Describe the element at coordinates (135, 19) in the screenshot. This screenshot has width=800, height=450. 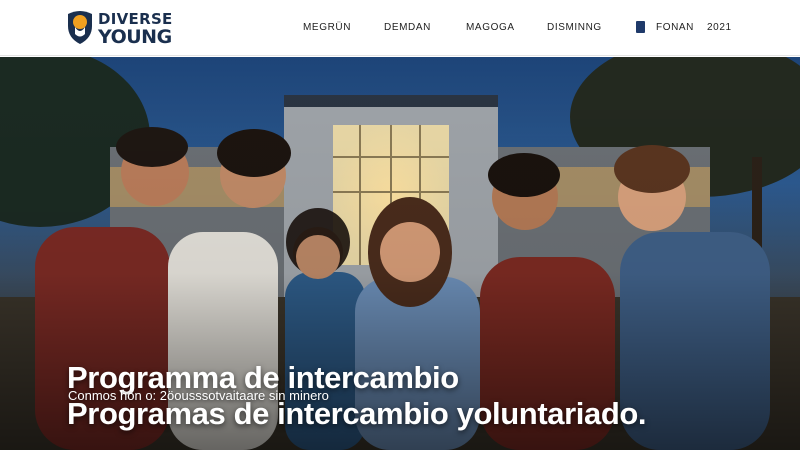
I see `brand-line1: DIVERSE` at that location.